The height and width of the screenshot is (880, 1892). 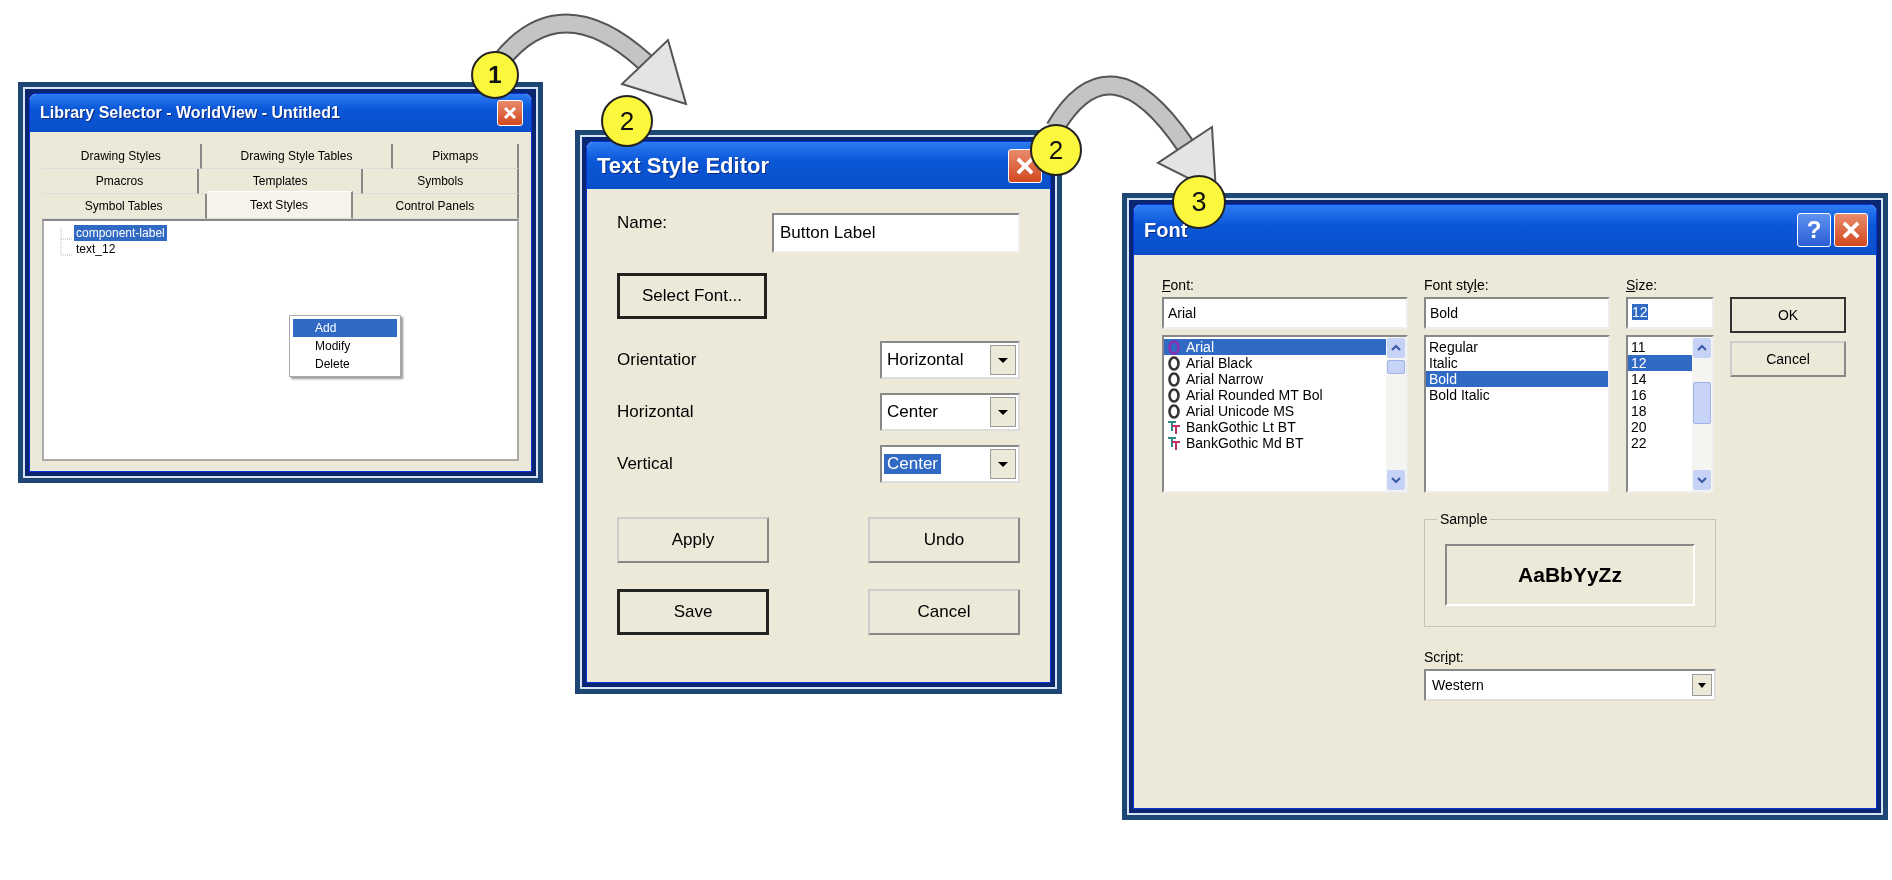 What do you see at coordinates (125, 206) in the screenshot?
I see `tab: Symbol Tables` at bounding box center [125, 206].